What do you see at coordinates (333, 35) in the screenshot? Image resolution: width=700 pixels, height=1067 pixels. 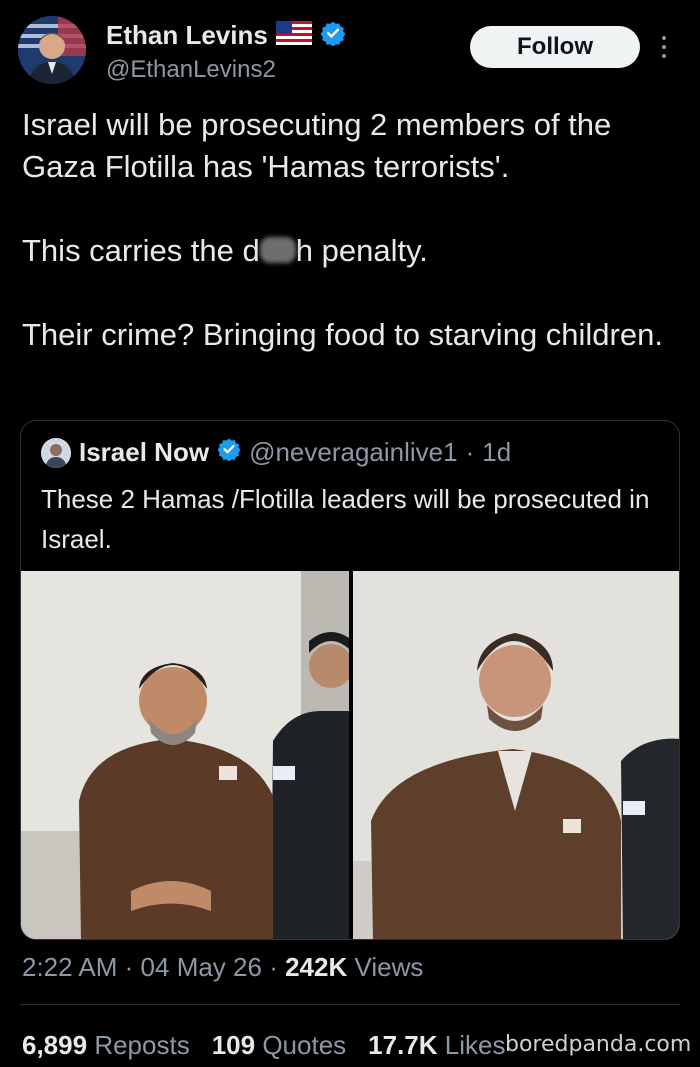 I see `verified-badge-icon` at bounding box center [333, 35].